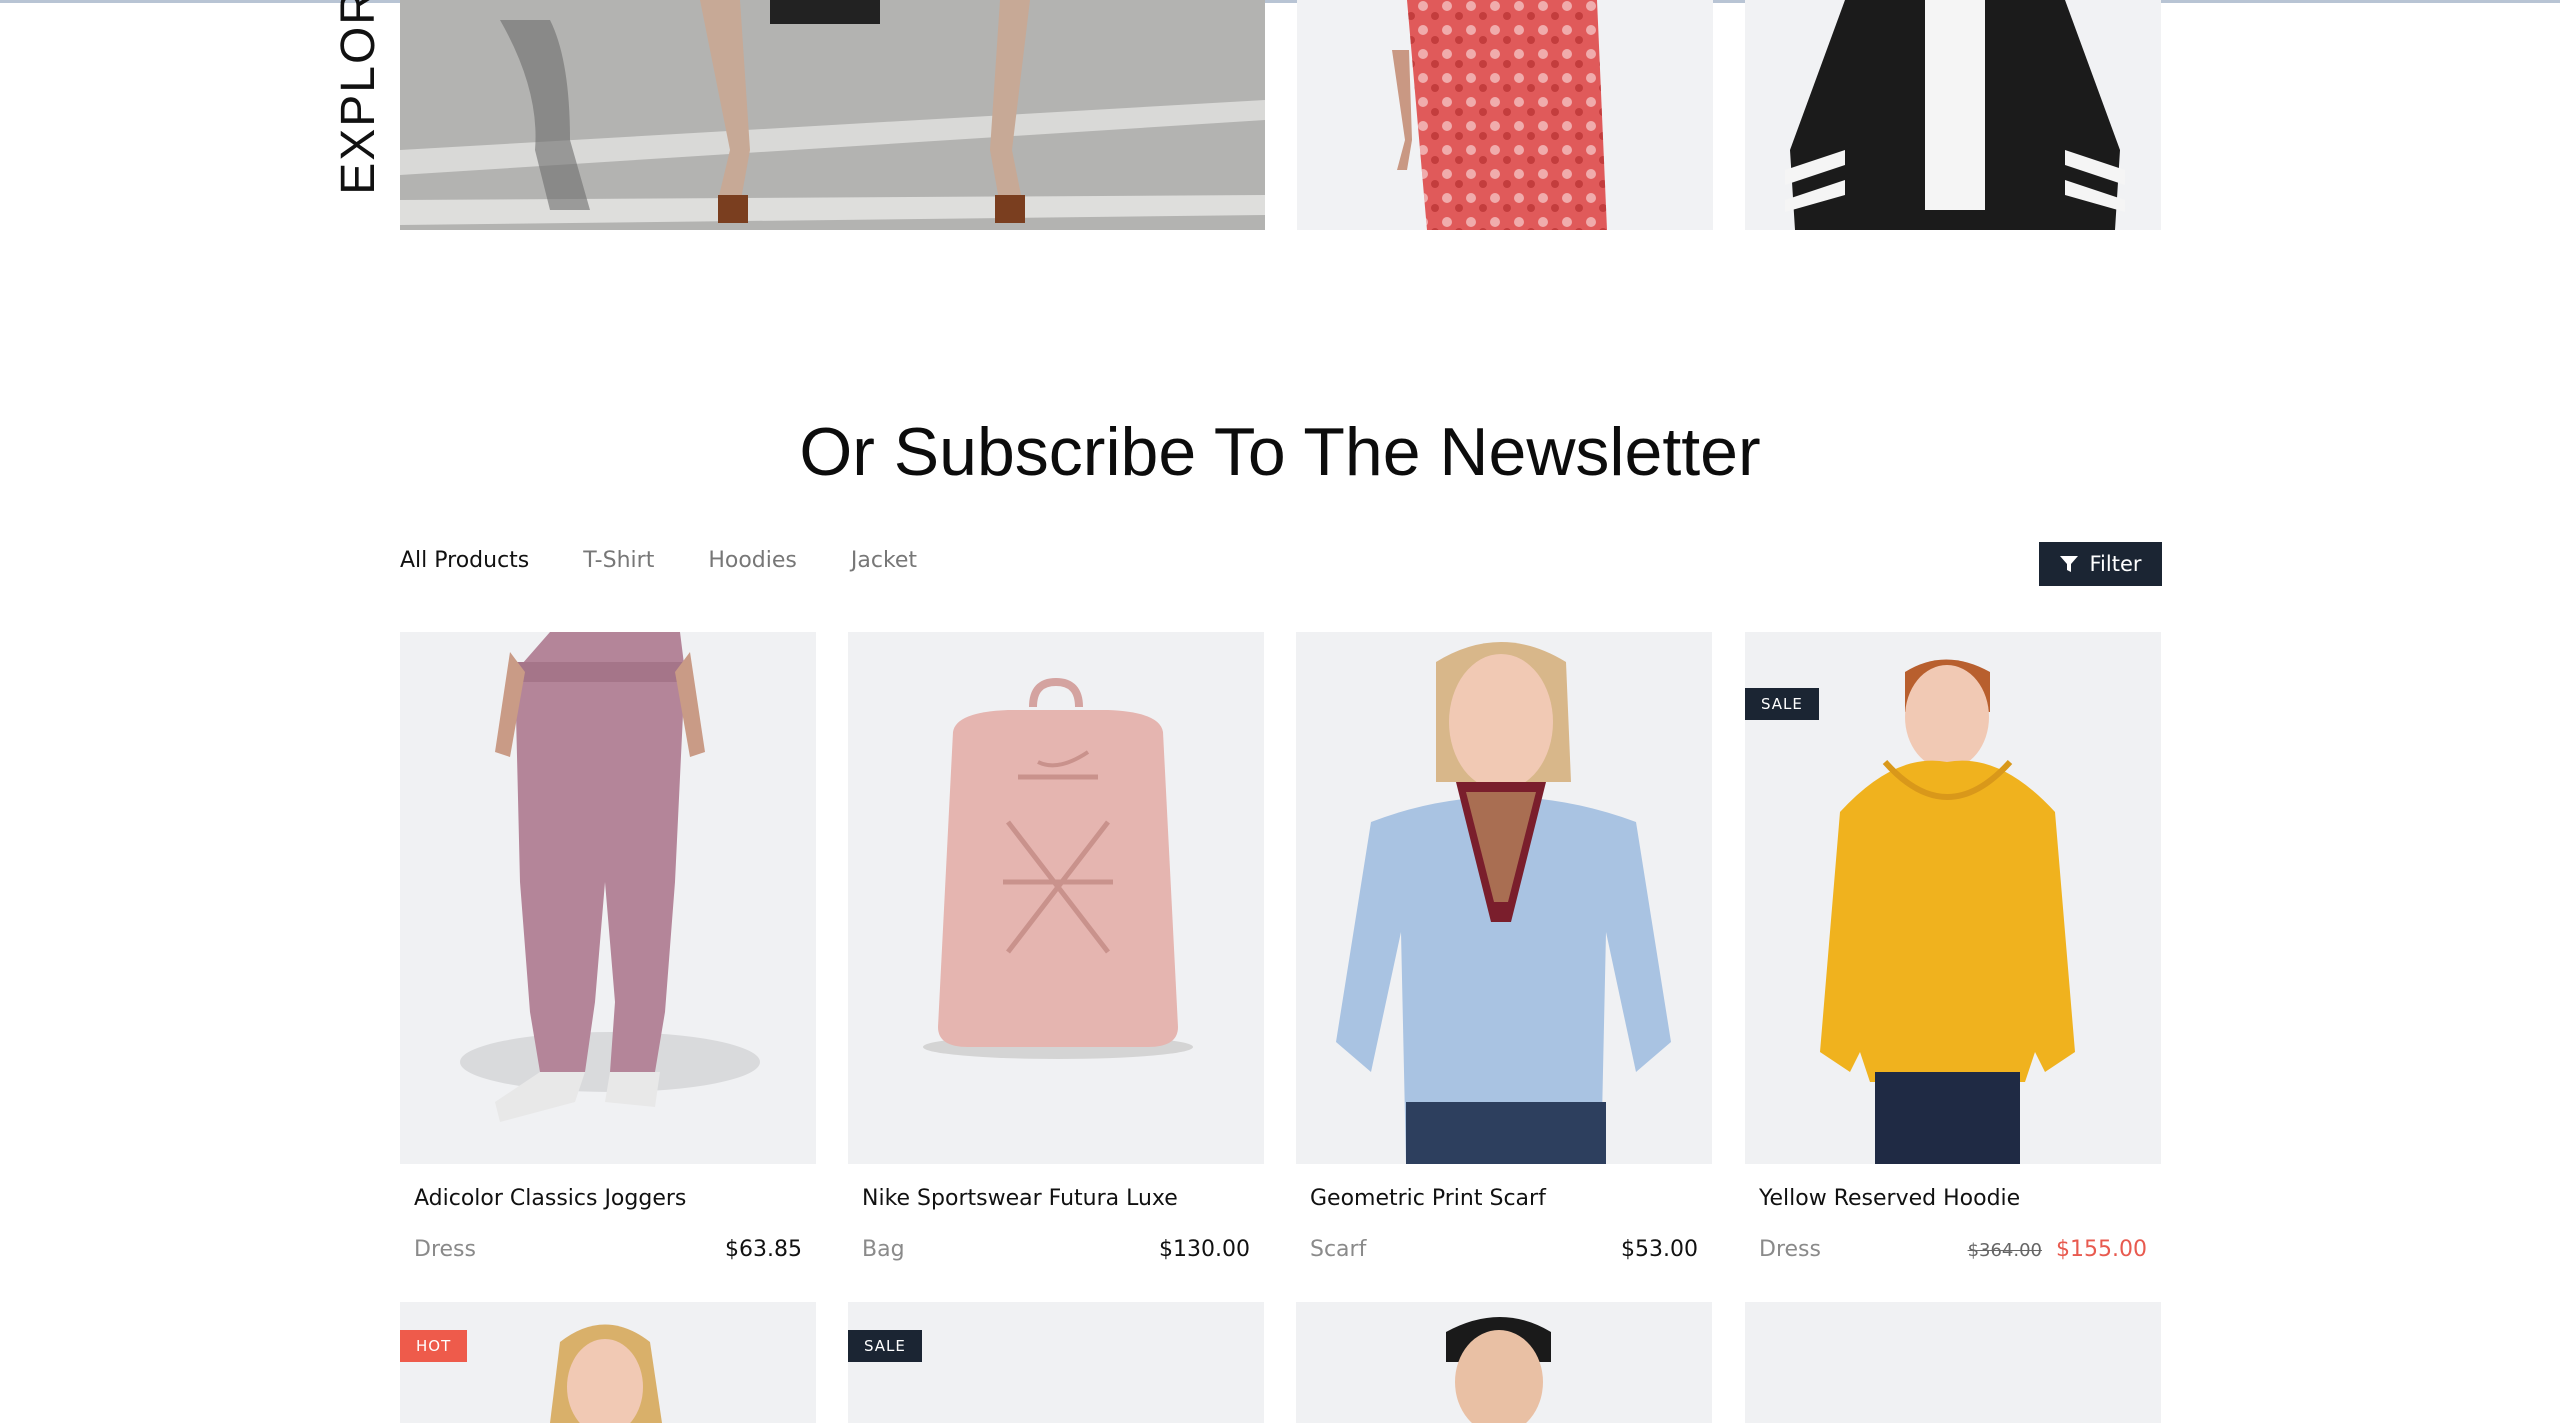  What do you see at coordinates (2115, 564) in the screenshot?
I see `filter-label: Filter` at bounding box center [2115, 564].